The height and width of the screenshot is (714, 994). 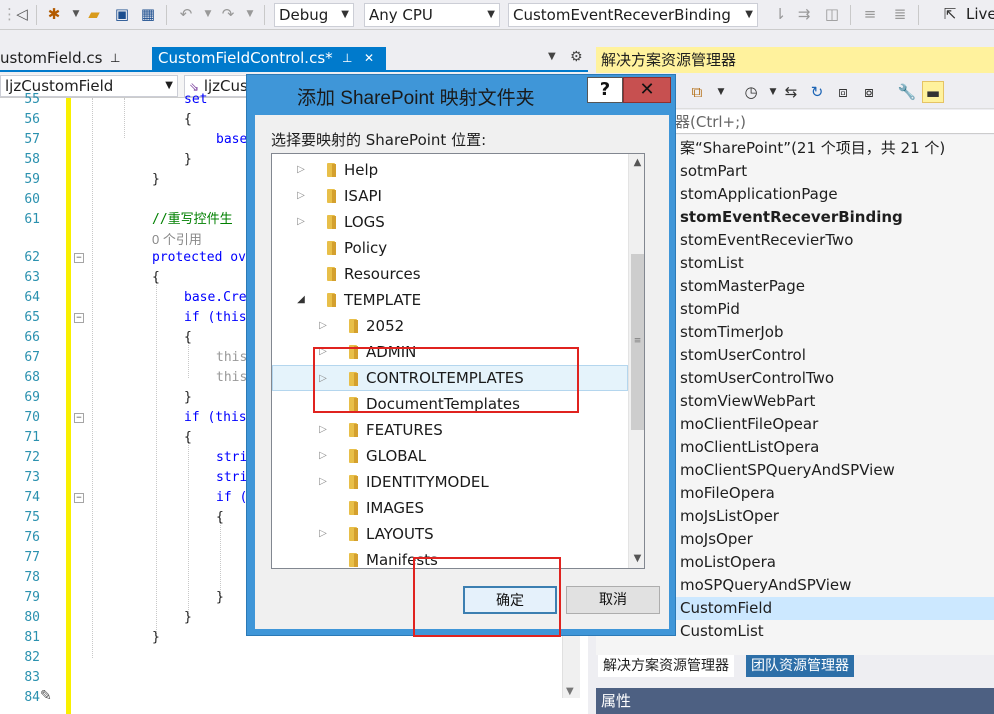 I want to click on tab-overflow-dropdown-icon: ▼, so click(x=552, y=56).